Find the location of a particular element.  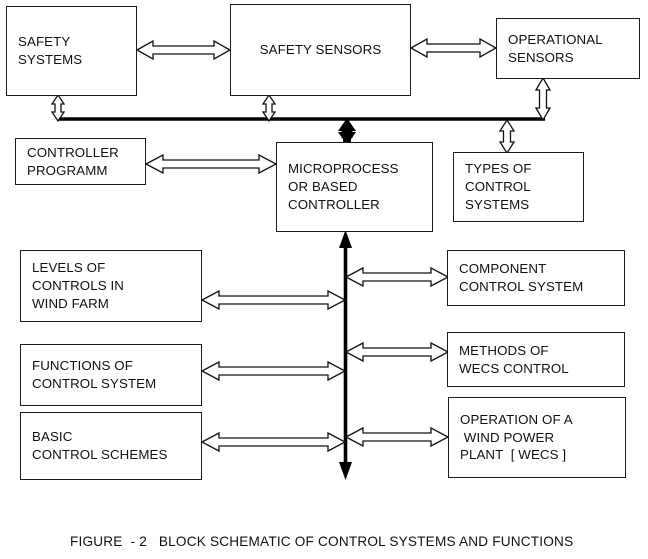

block-basic-control-schemes: BASIC CONTROL SCHEMES is located at coordinates (111, 446).